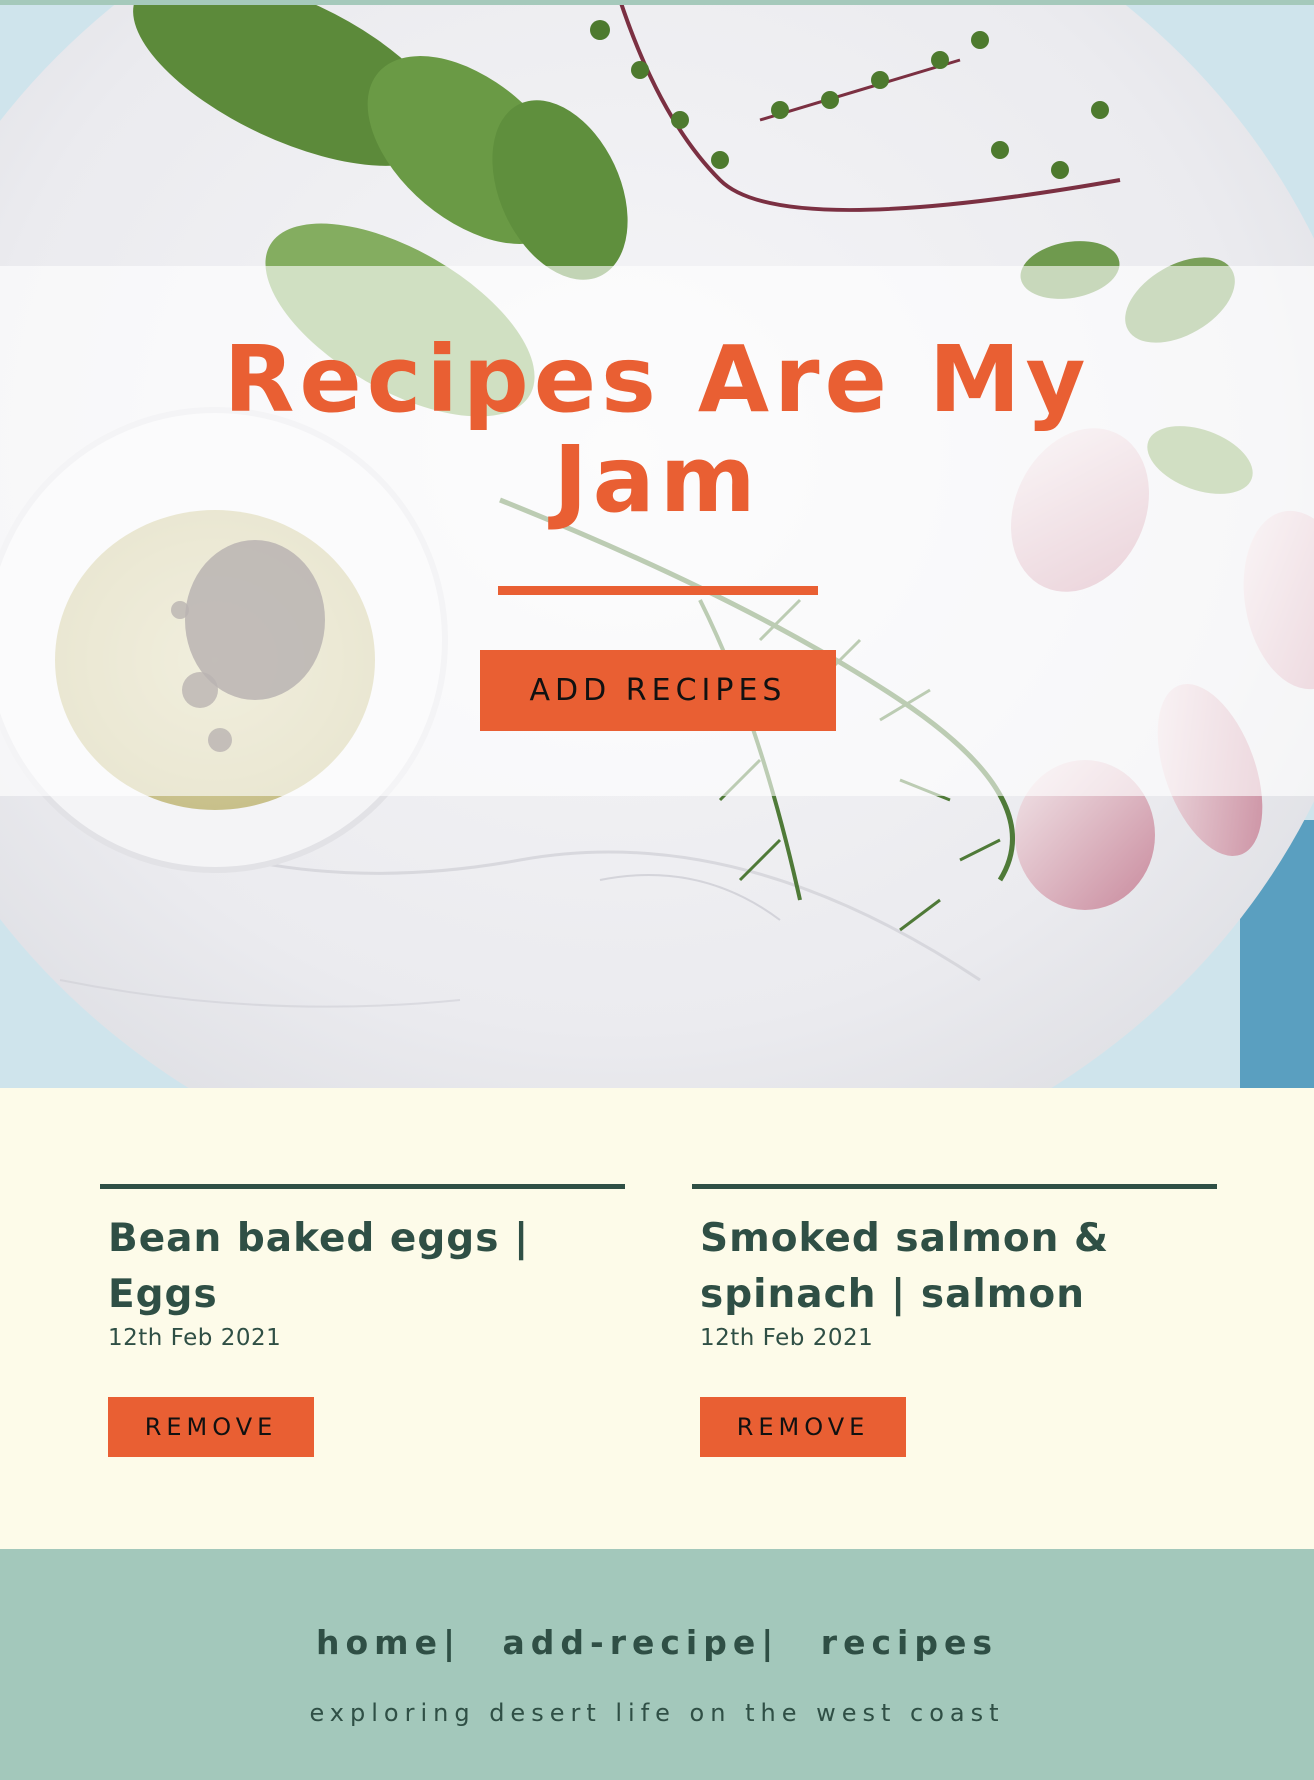 This screenshot has height=1780, width=1314. I want to click on footer-nav: home| add-recipe| recipes, so click(657, 1642).